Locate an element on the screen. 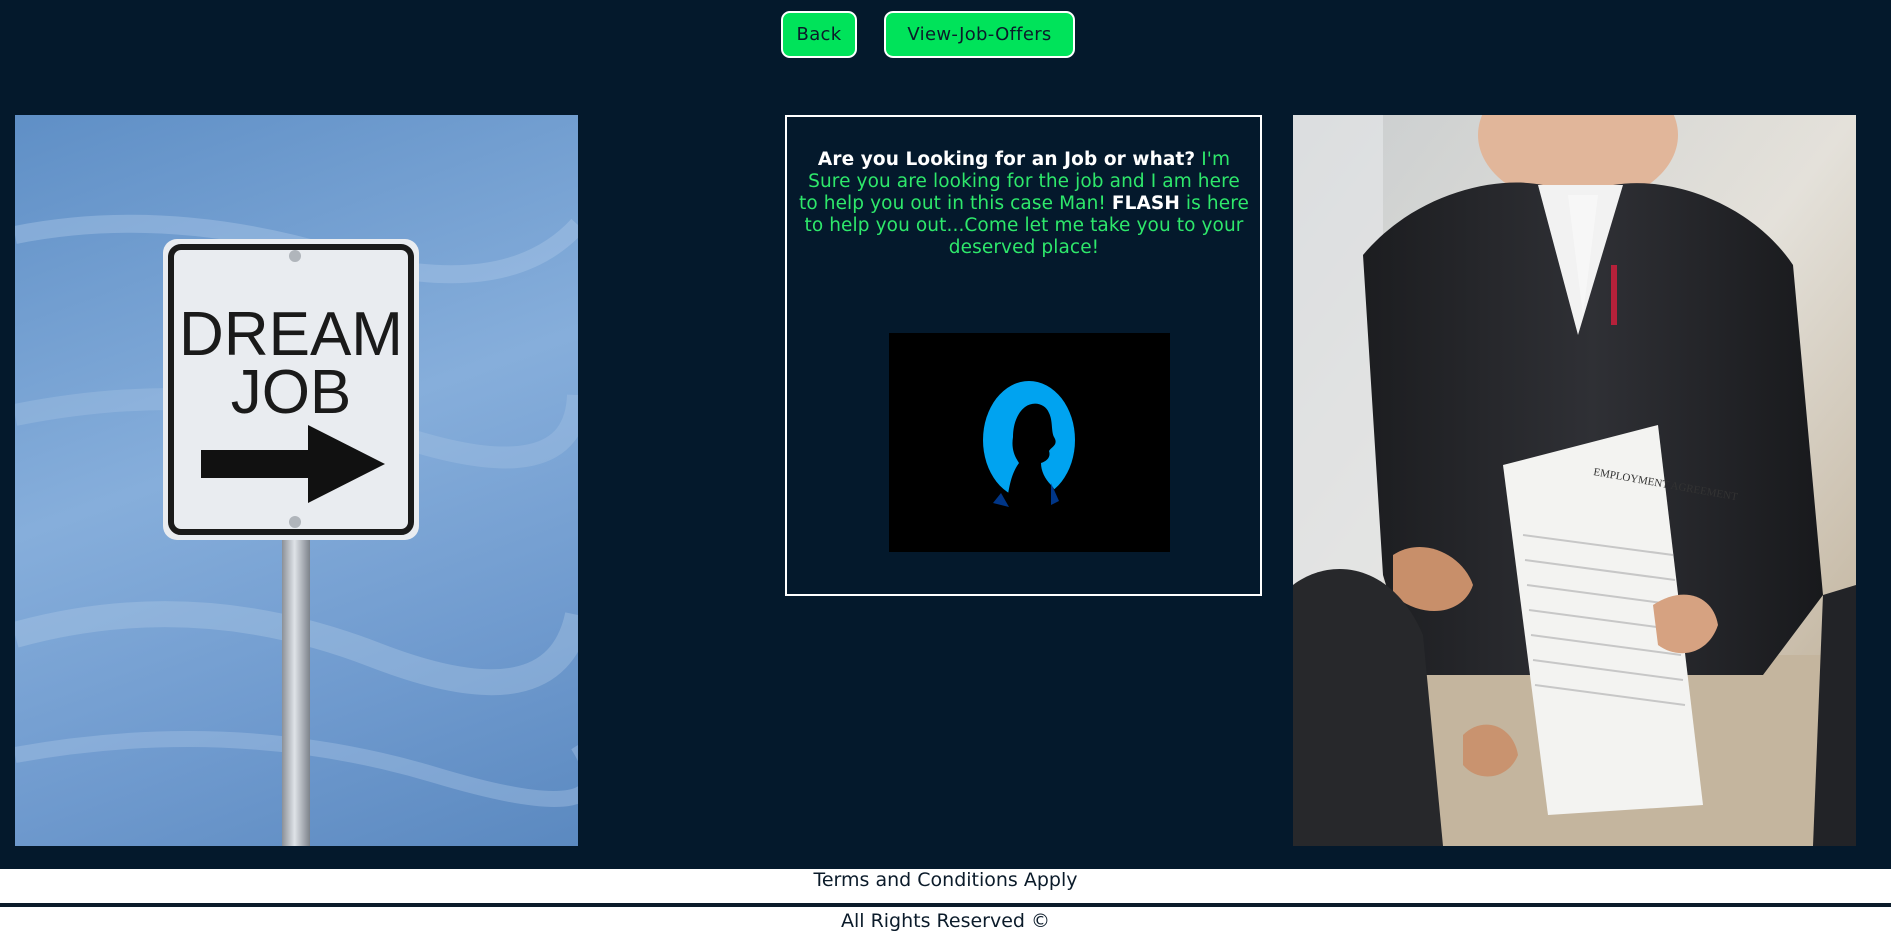  person-silhouette-icon is located at coordinates (1029, 444).